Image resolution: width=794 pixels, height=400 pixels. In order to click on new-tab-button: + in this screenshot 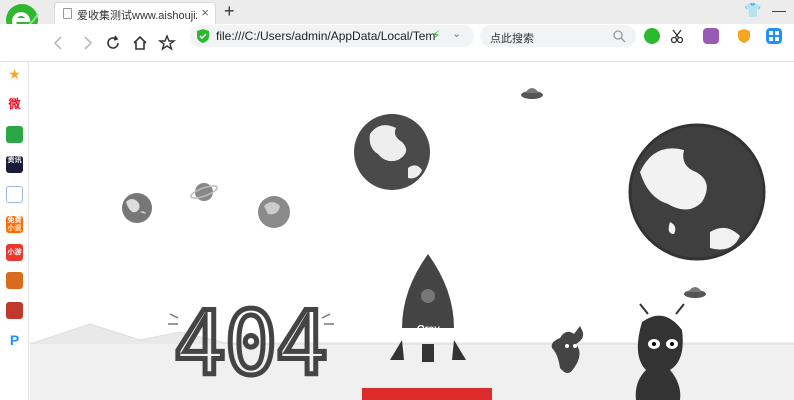, I will do `click(229, 11)`.